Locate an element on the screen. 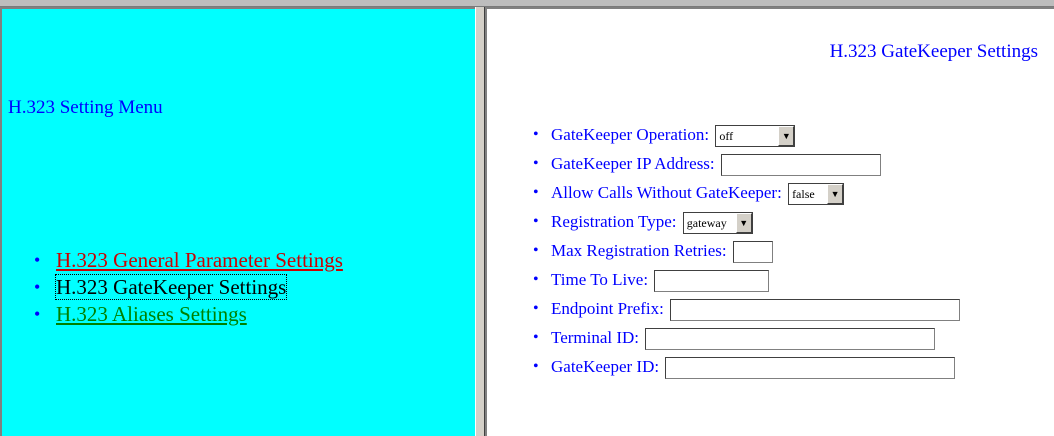 The image size is (1054, 436). field-max-registration-retries: Max Registration Retries: is located at coordinates (746, 250).